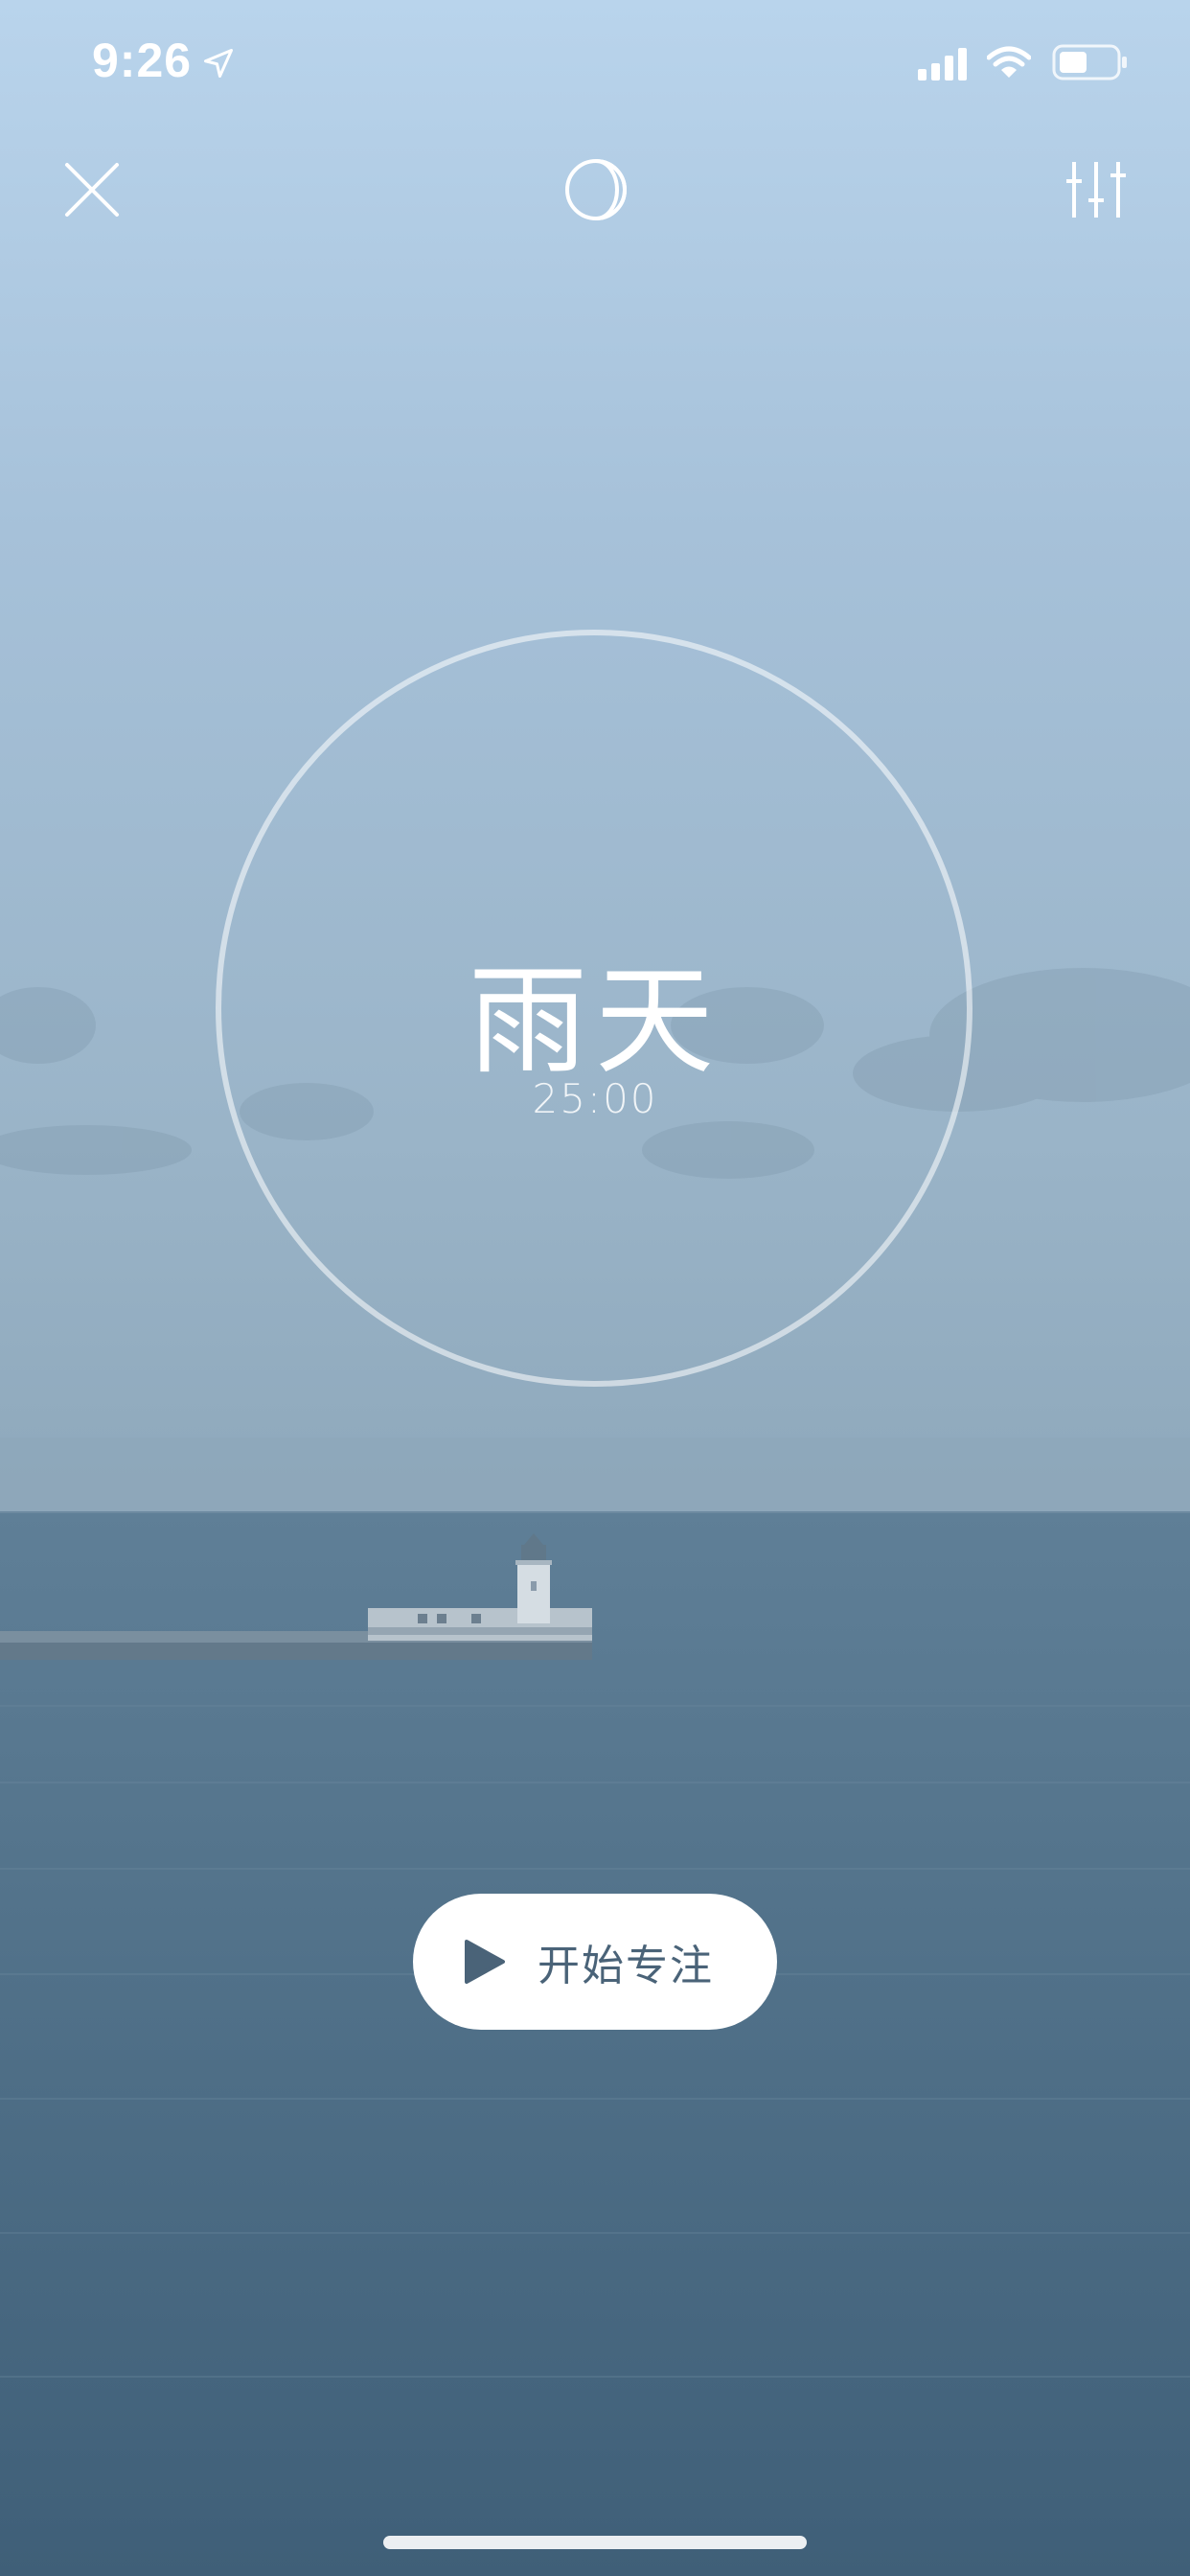  I want to click on sound-settings-button, so click(1097, 189).